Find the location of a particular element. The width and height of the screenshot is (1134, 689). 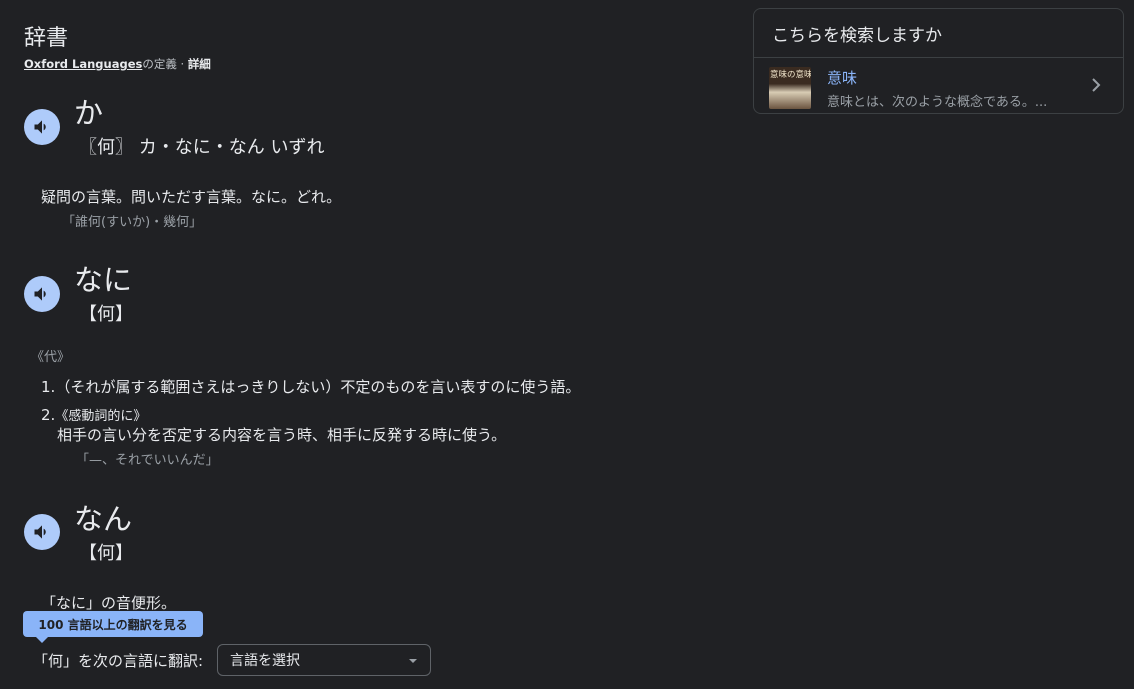

book-thumbnail: 意味の意味 is located at coordinates (790, 88).